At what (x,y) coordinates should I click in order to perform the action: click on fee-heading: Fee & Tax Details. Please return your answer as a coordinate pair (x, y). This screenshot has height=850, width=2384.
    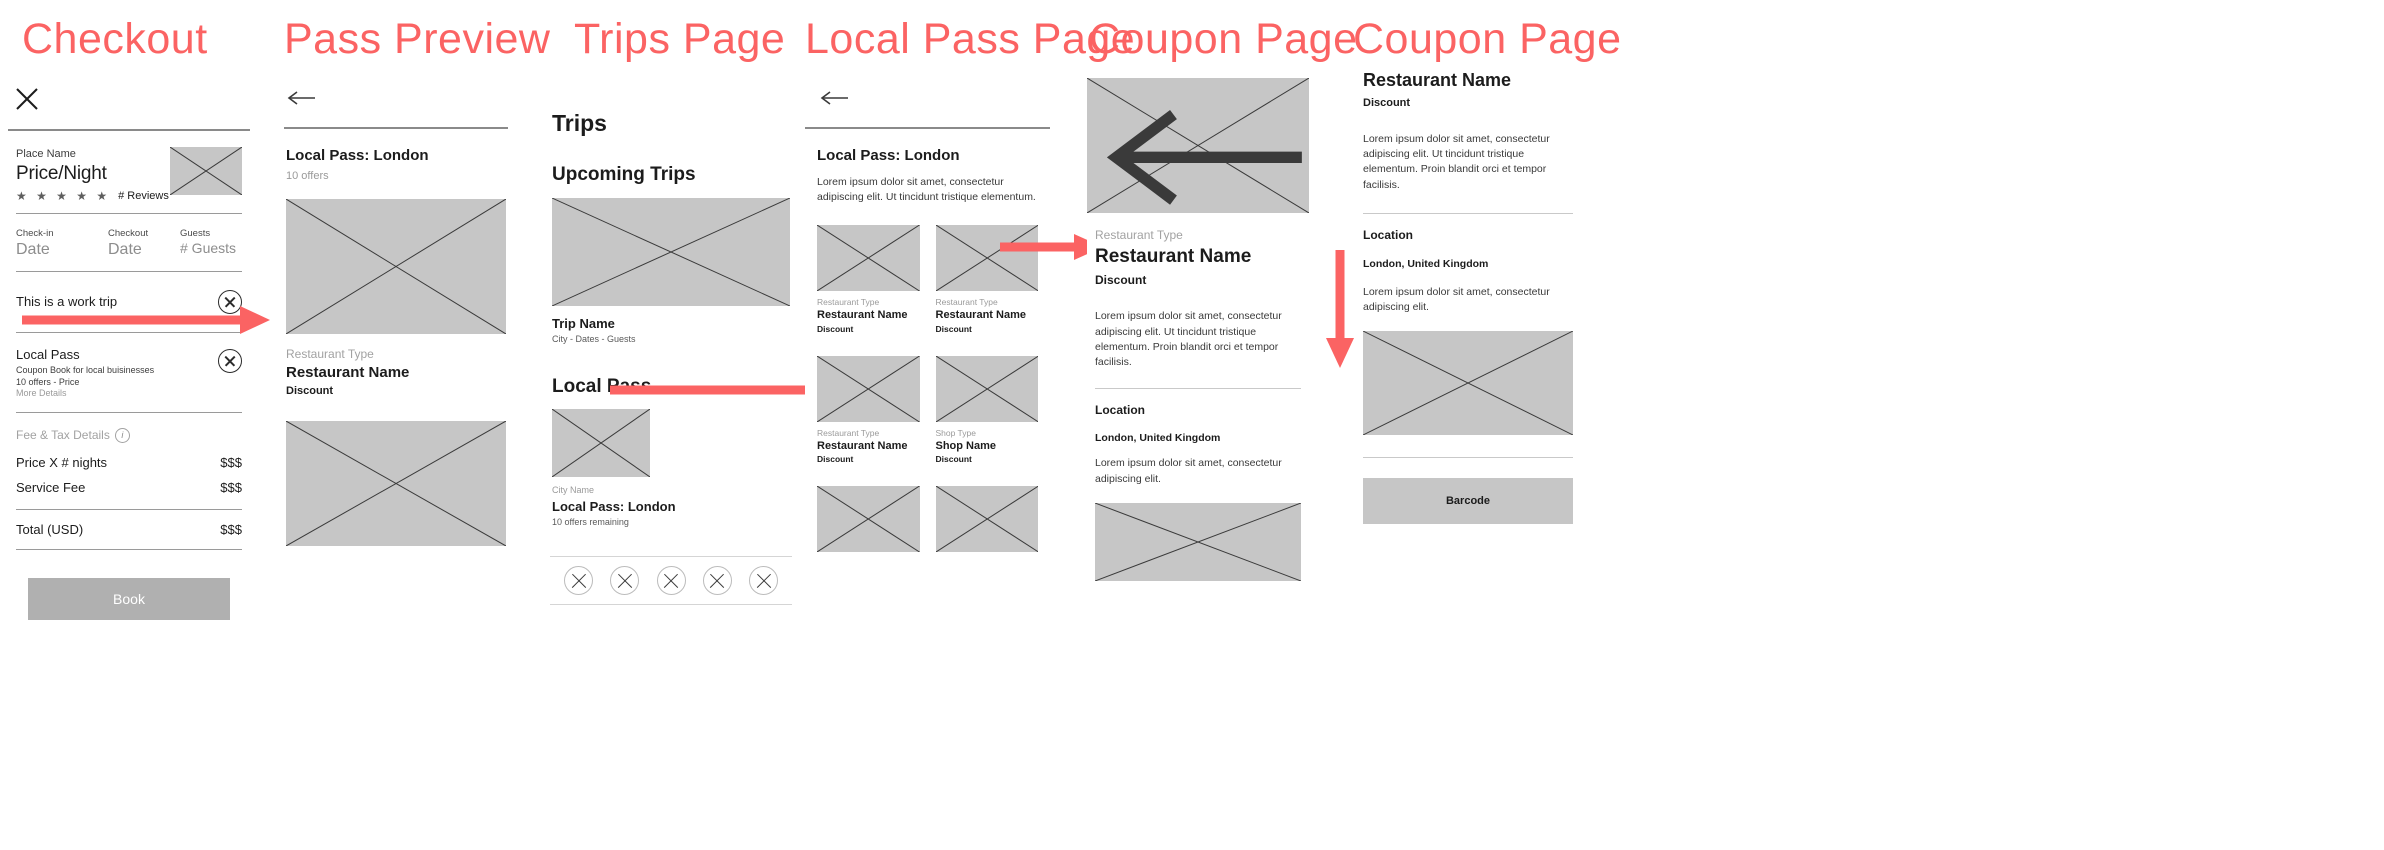
    Looking at the image, I should click on (63, 434).